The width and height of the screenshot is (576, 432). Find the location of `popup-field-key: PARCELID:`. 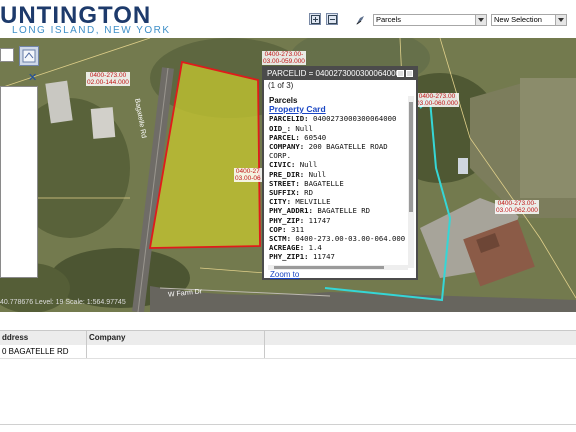

popup-field-key: PARCELID: is located at coordinates (289, 119).